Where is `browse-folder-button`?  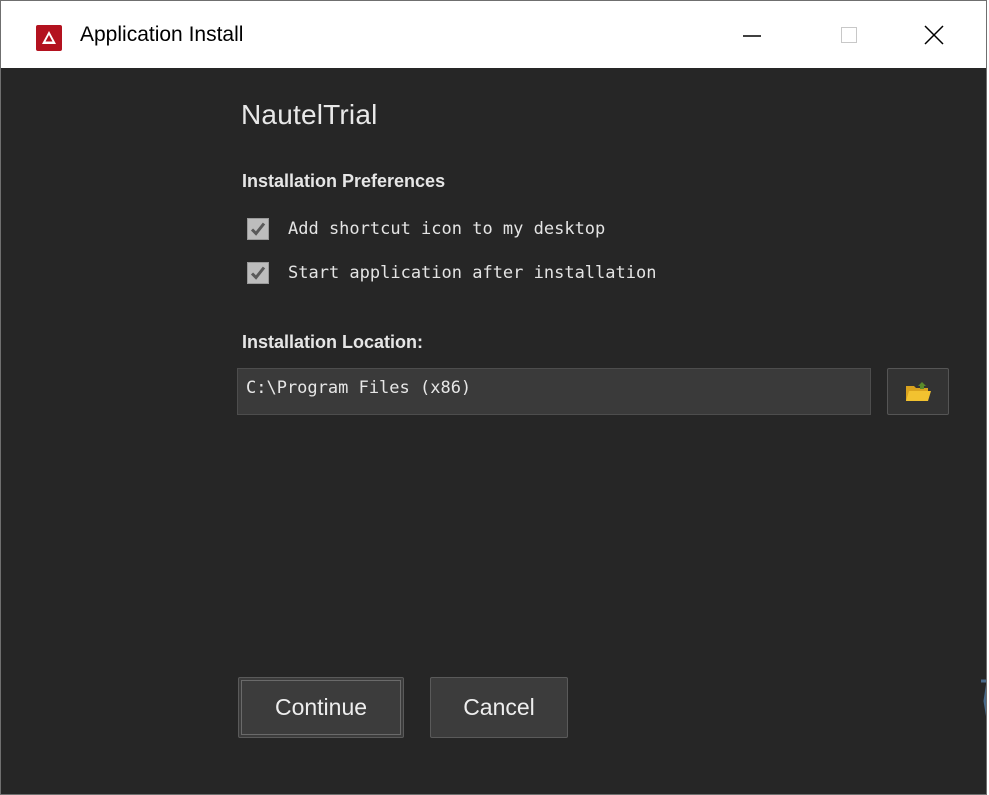
browse-folder-button is located at coordinates (918, 391).